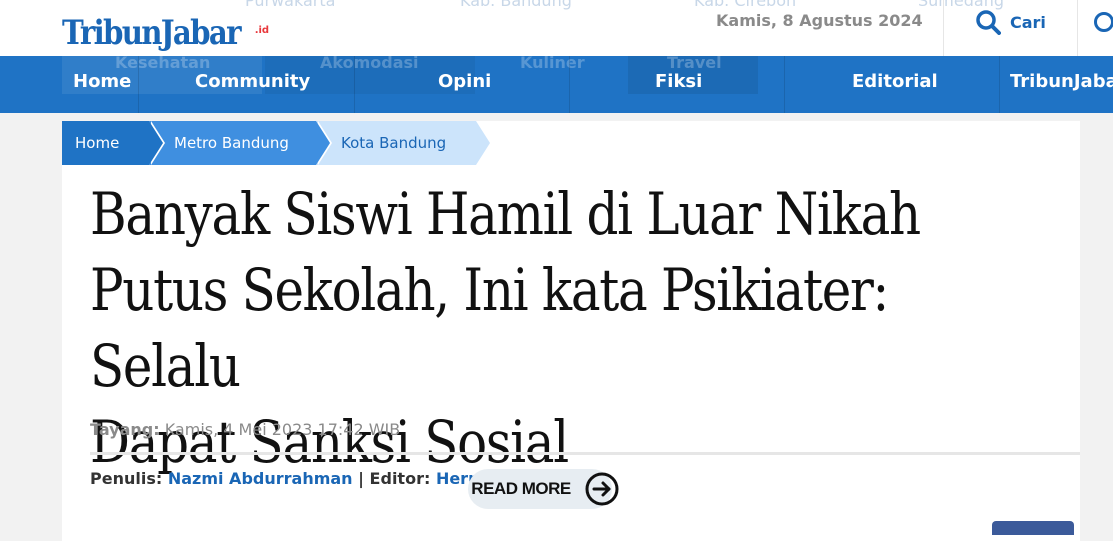  I want to click on site-logo: TribunJabar .id, so click(165, 25).